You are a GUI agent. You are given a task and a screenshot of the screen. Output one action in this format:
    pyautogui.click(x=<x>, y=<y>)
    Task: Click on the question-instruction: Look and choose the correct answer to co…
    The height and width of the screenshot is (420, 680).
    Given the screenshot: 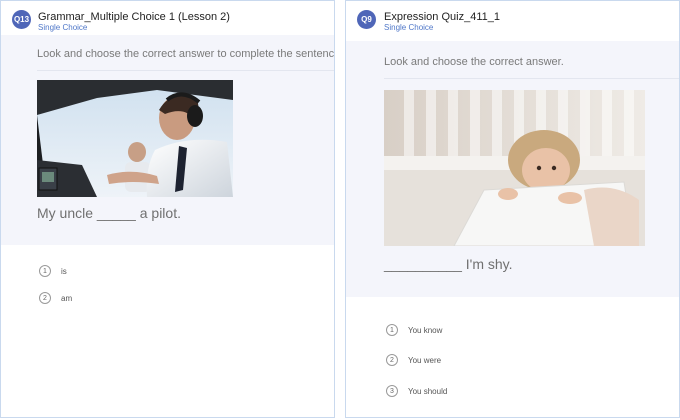 What is the action you would take?
    pyautogui.click(x=186, y=54)
    